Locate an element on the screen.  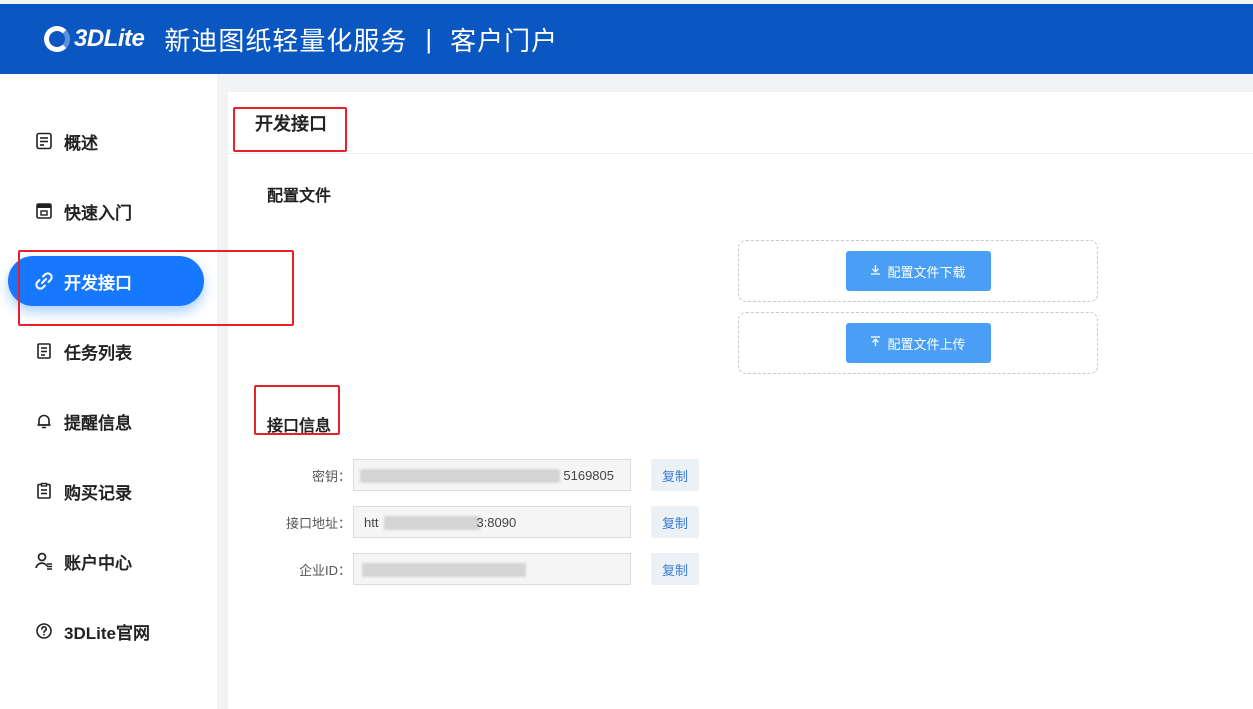
sidebar-item-website: 3DLite官网 is located at coordinates (106, 631).